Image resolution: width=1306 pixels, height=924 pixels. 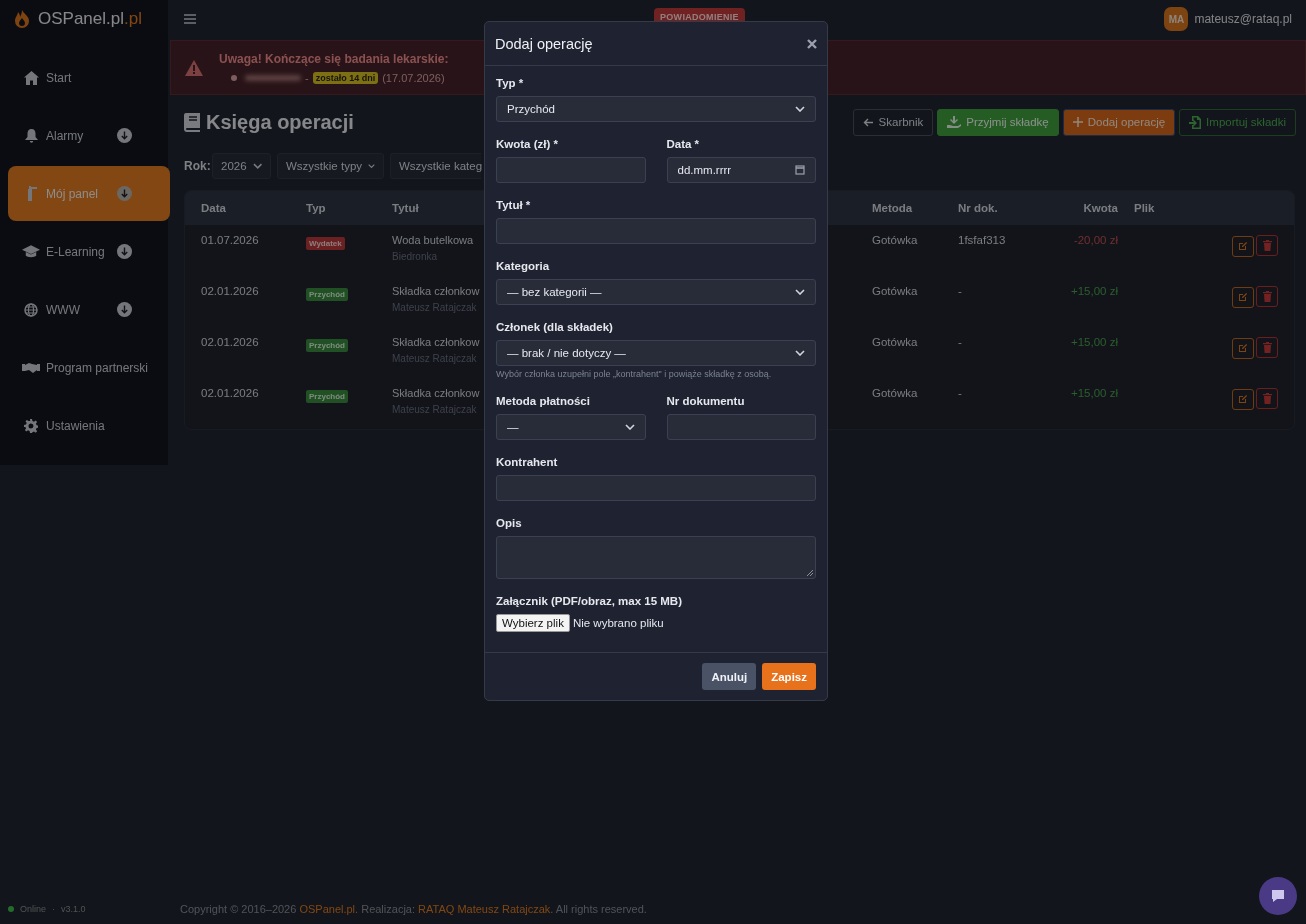 What do you see at coordinates (213, 208) in the screenshot?
I see `column-header: Data` at bounding box center [213, 208].